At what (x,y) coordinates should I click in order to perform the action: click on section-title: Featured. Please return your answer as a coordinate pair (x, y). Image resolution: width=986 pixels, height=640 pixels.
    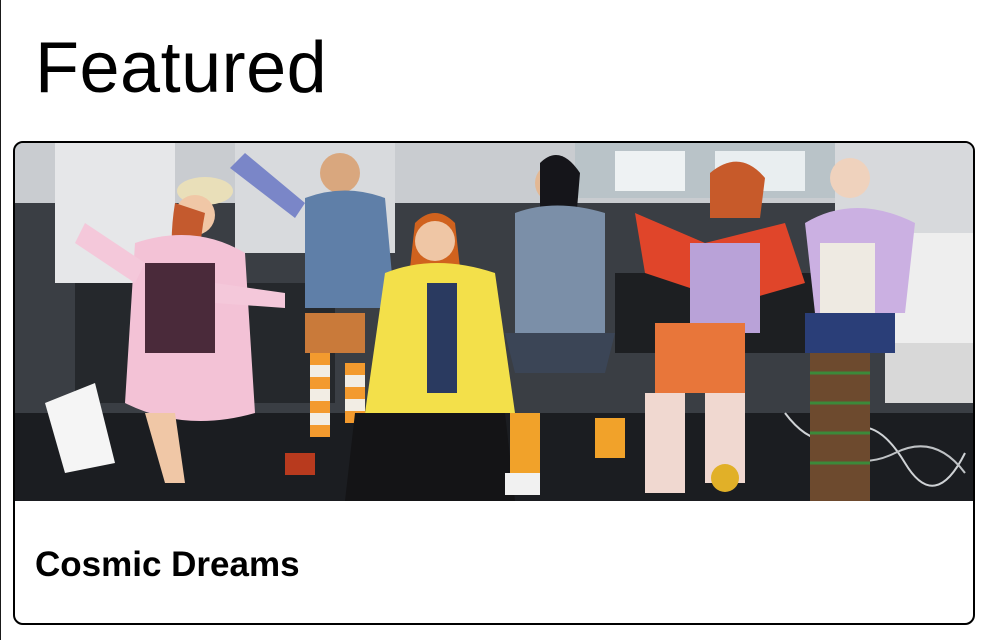
    Looking at the image, I should click on (181, 68).